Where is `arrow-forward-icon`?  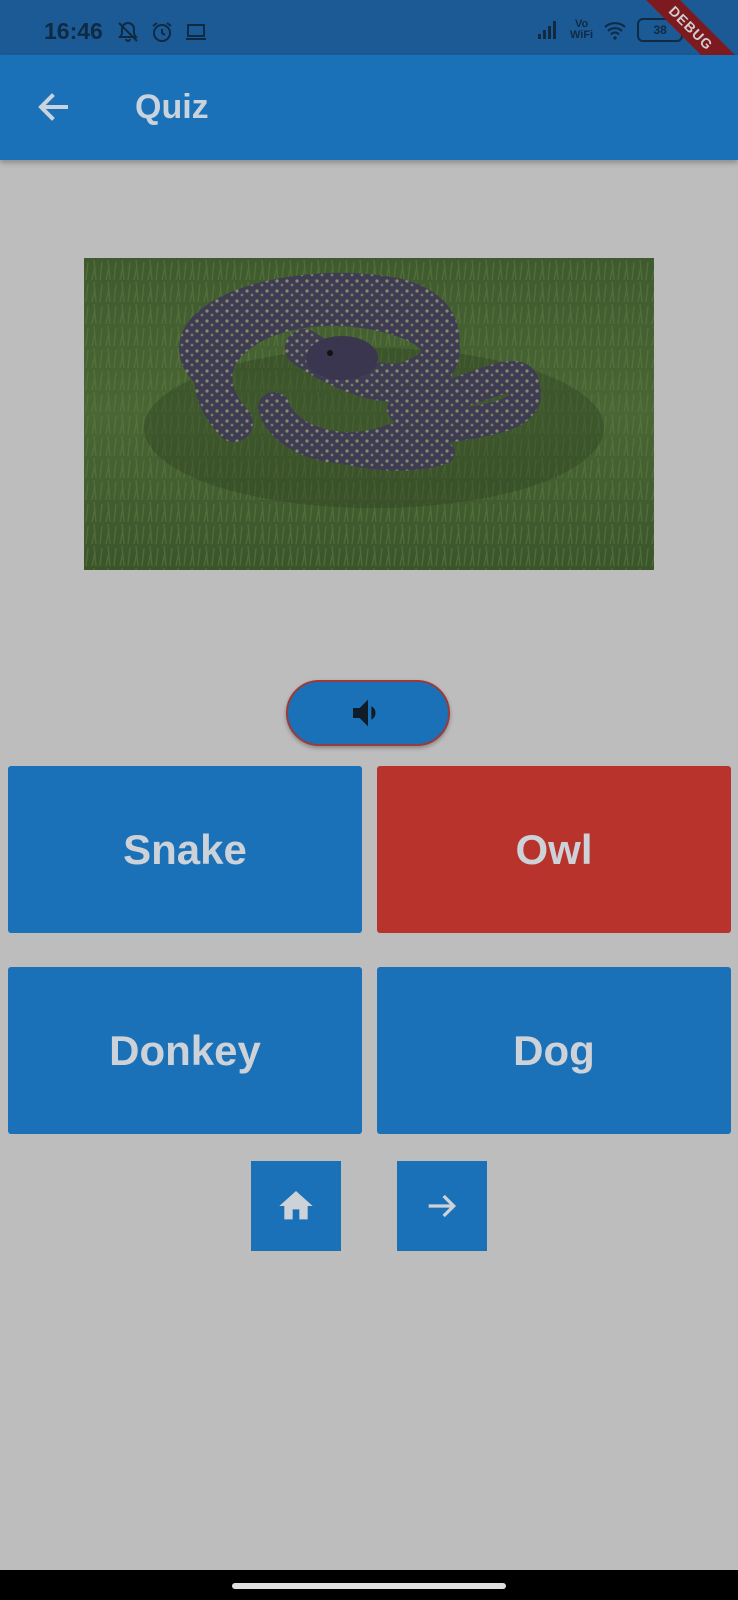 arrow-forward-icon is located at coordinates (442, 1206).